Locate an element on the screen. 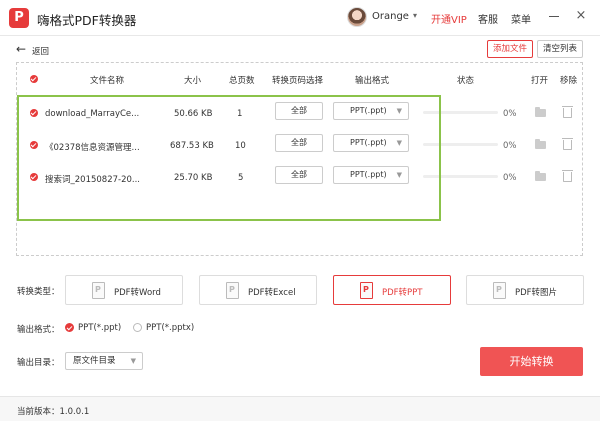 The height and width of the screenshot is (421, 600). table-header: 文件名称 大小 总页数 转换页码选择 输出格式 状态 打开 移除 is located at coordinates (299, 78).